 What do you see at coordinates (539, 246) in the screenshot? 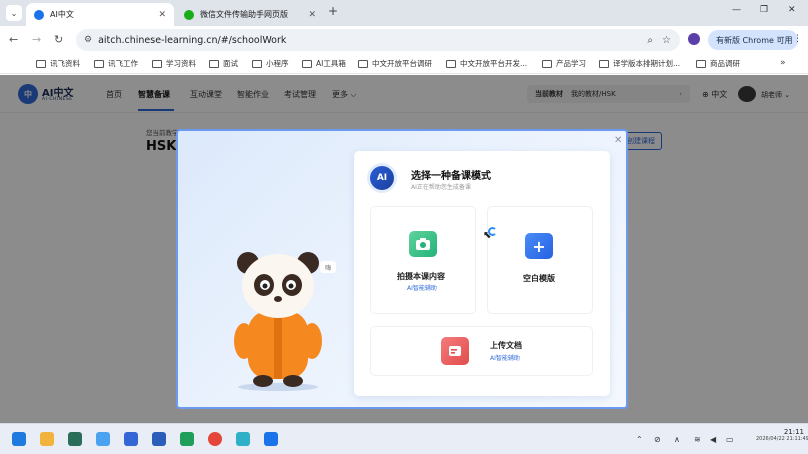
I see `plus-icon: +` at bounding box center [539, 246].